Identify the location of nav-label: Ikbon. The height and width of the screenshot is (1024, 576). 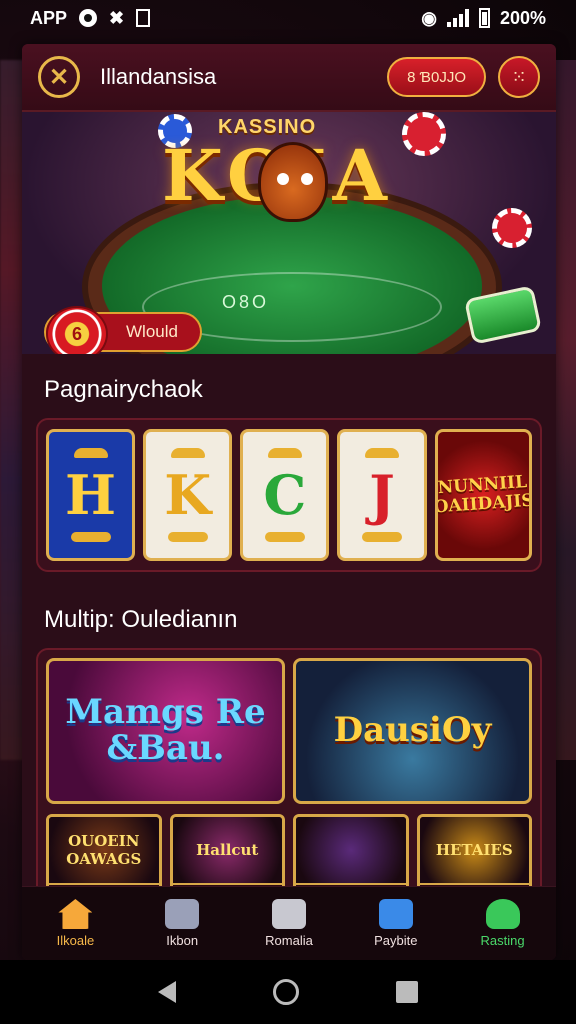
(182, 940).